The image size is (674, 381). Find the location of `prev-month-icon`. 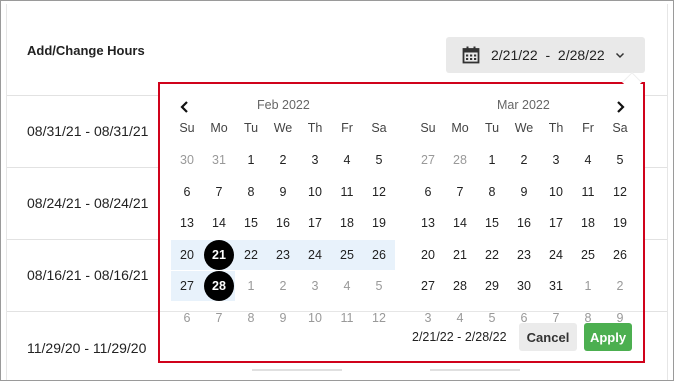

prev-month-icon is located at coordinates (185, 107).